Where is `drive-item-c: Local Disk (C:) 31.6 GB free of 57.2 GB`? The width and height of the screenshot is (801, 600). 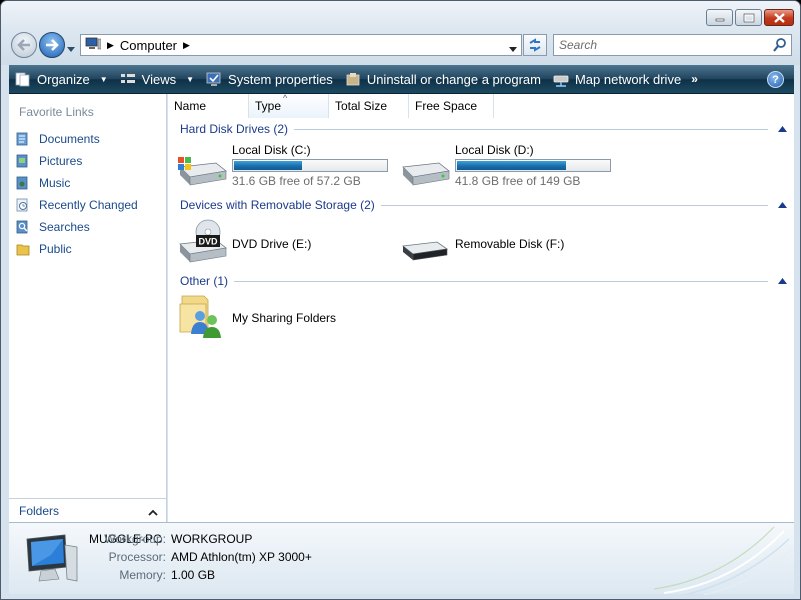 drive-item-c: Local Disk (C:) 31.6 GB free of 57.2 GB is located at coordinates (282, 168).